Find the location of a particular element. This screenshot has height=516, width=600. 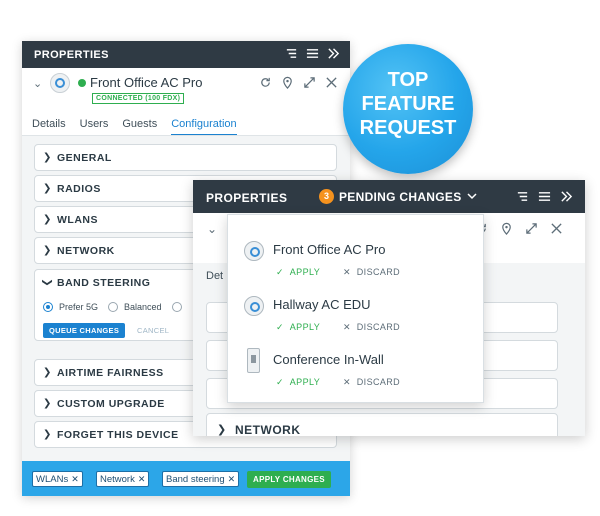

tab-details: Details is located at coordinates (49, 127).